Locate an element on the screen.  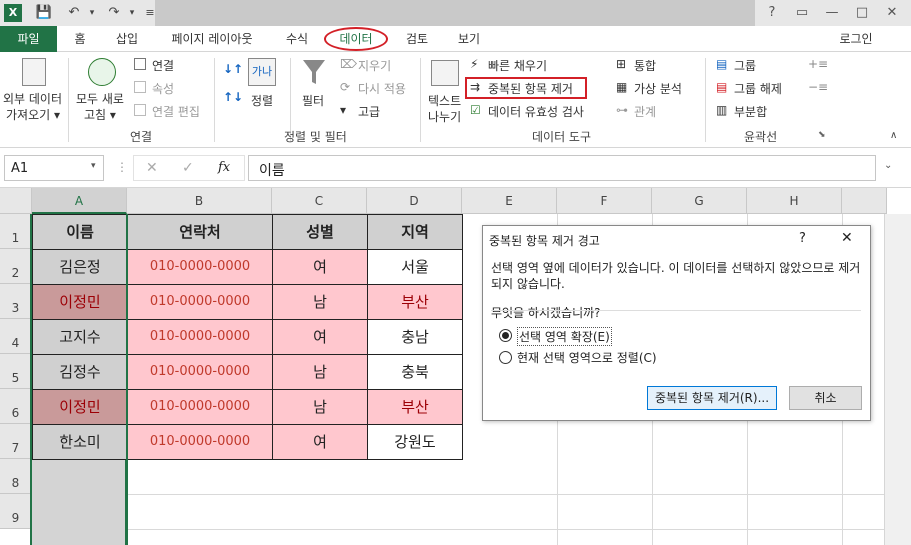
hide-detail-icon: −≡ is located at coordinates (818, 87).